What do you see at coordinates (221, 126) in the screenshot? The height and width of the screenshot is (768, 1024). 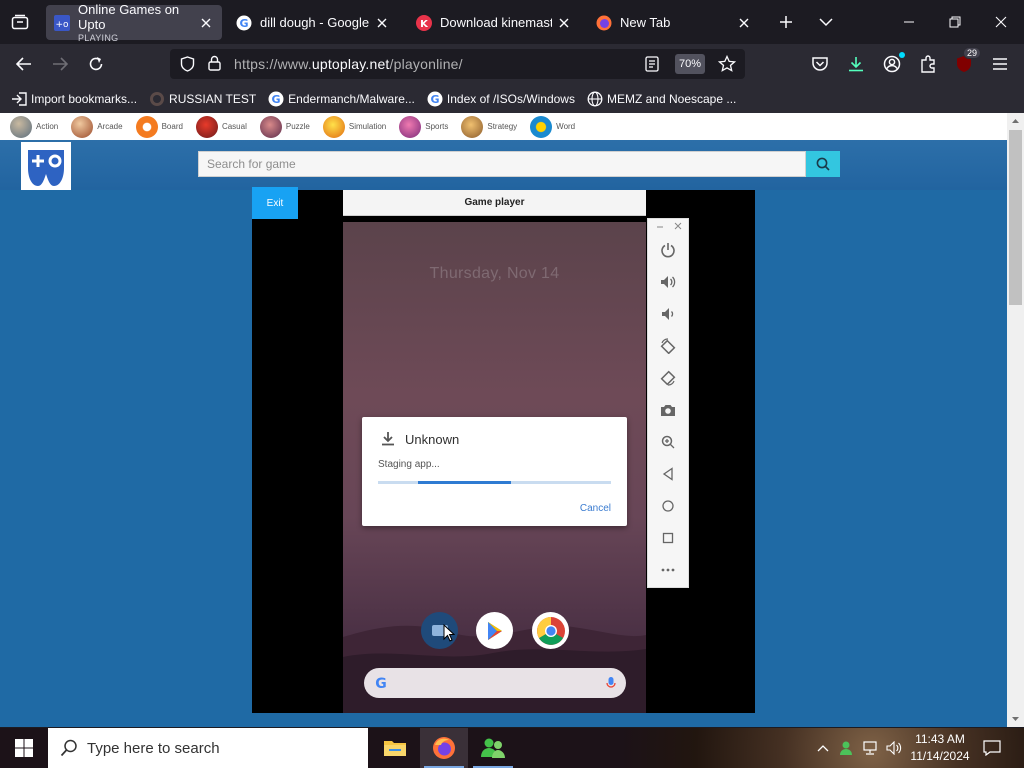 I see `category-casual: Casual` at bounding box center [221, 126].